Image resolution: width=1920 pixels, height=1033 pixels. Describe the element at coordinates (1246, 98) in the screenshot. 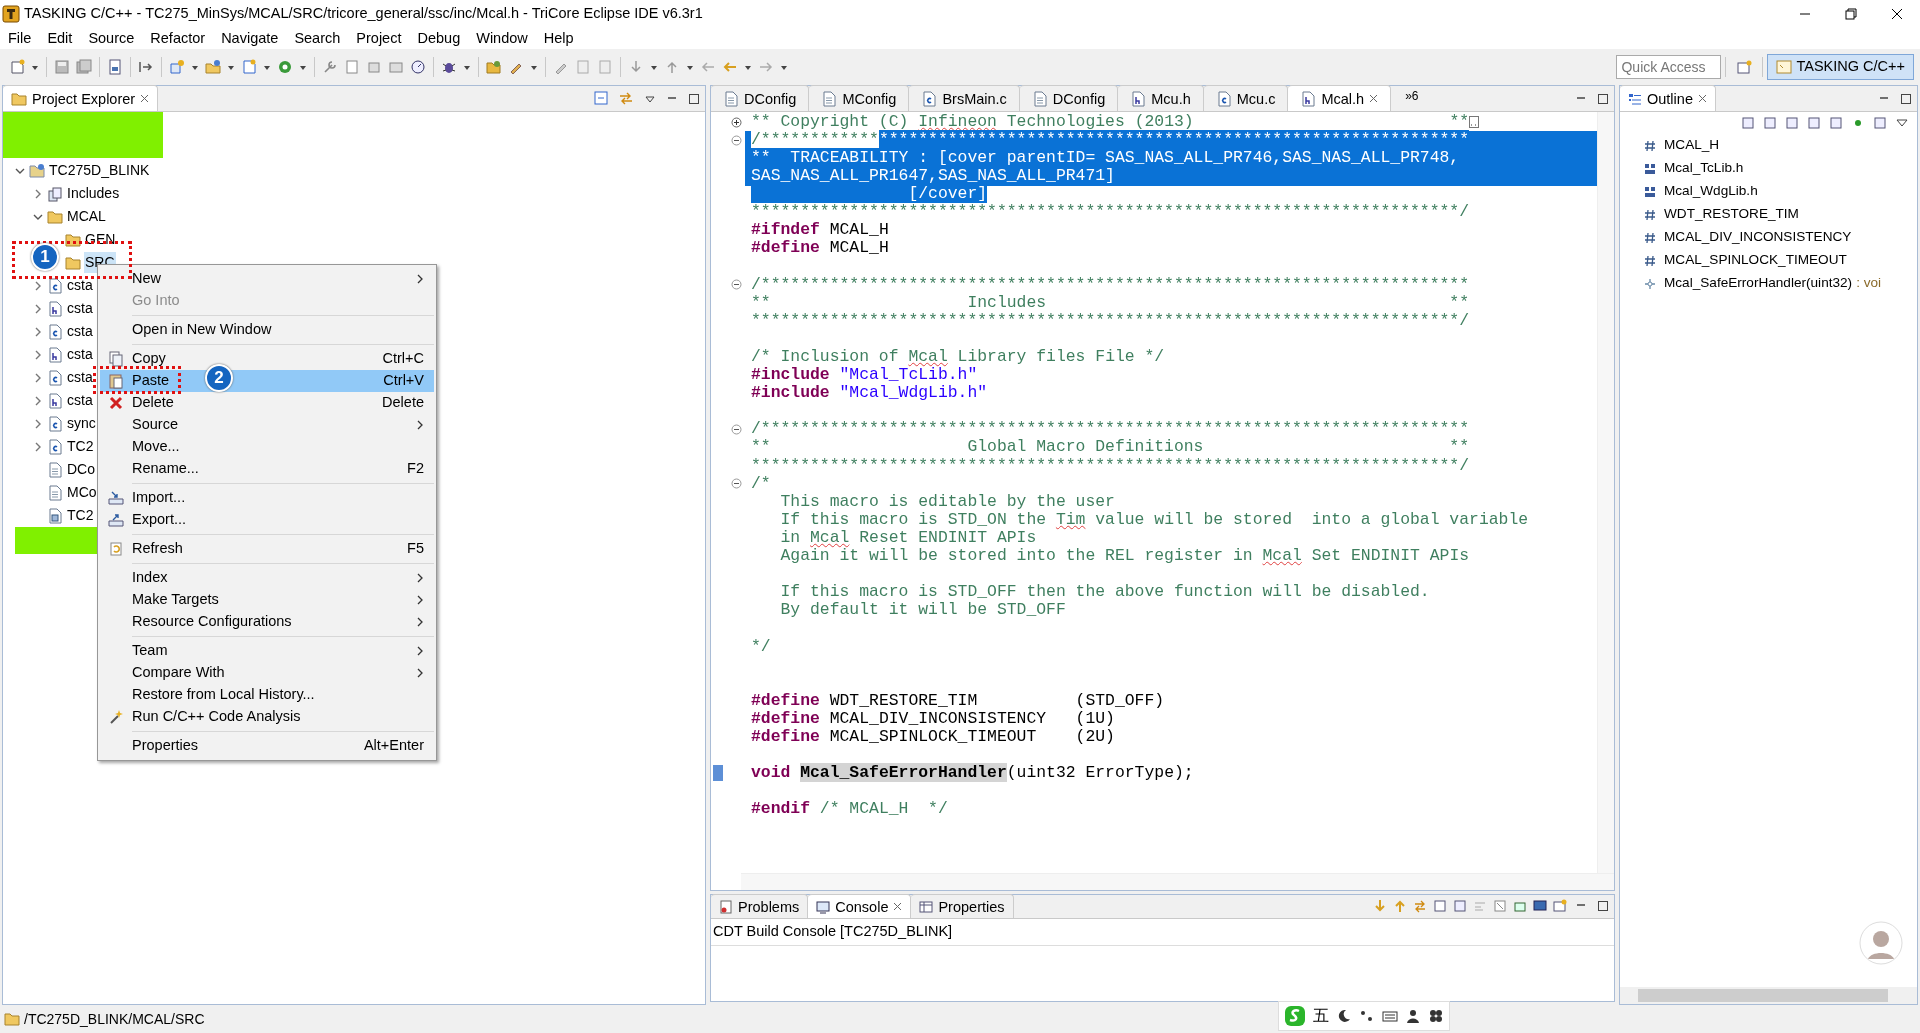

I see `editor-tab: Mcu.c` at that location.